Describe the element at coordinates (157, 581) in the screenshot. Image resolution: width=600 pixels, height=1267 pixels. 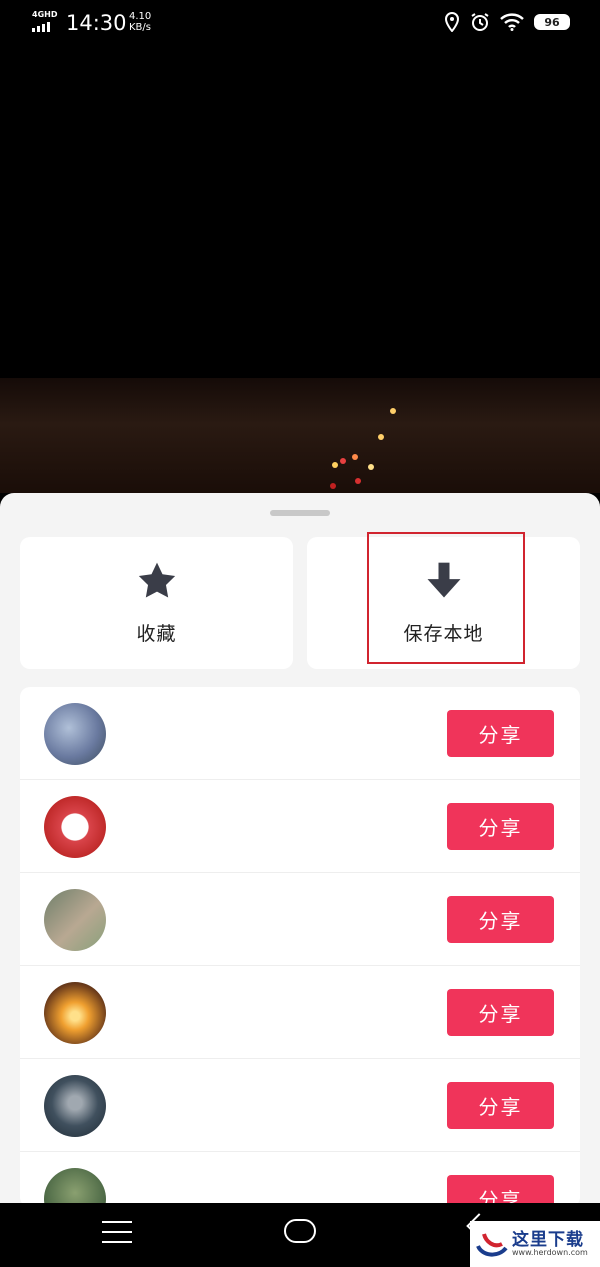
I see `star-icon` at that location.